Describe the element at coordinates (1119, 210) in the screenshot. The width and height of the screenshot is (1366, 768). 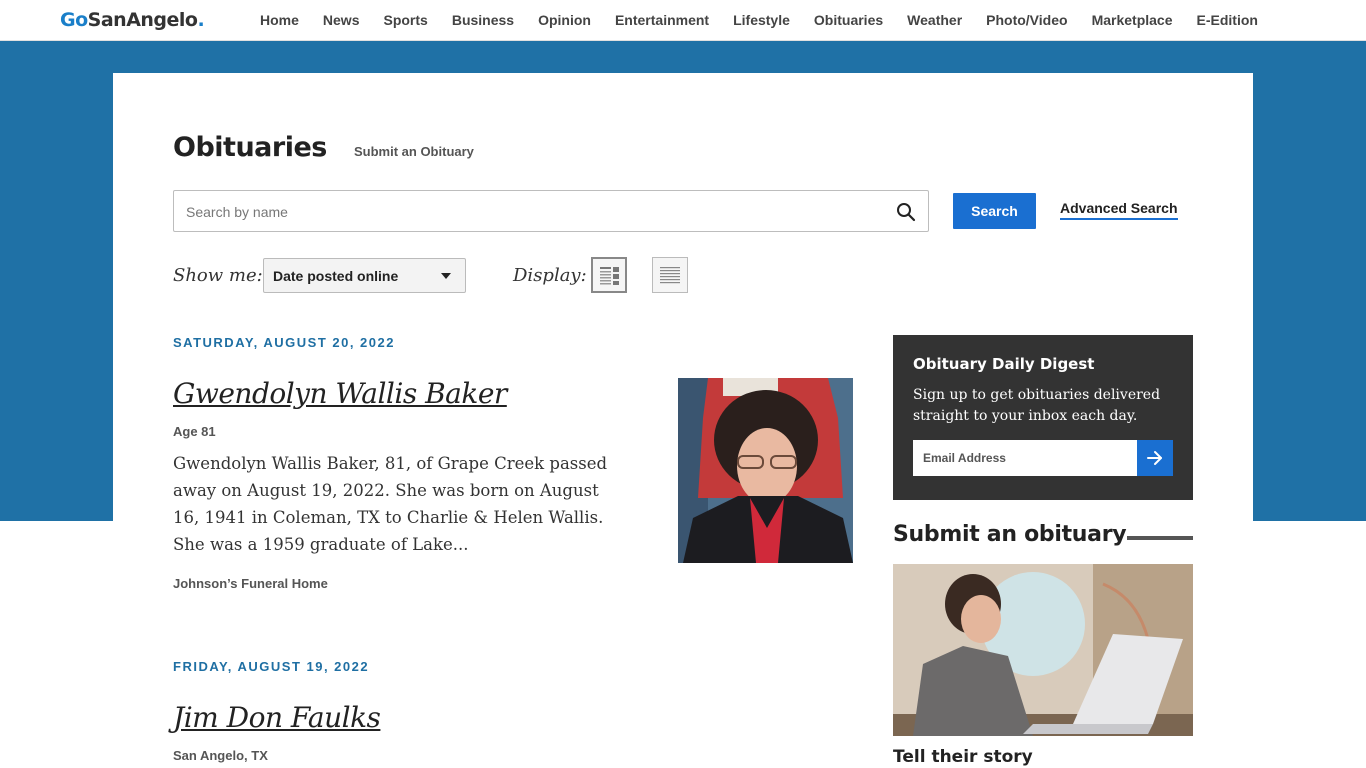
I see `advanced-search-link: Advanced Search` at that location.